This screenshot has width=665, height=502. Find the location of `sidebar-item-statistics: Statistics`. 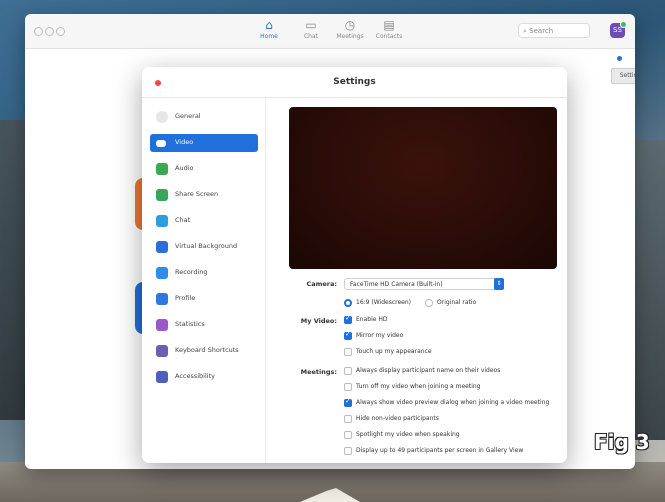

sidebar-item-statistics: Statistics is located at coordinates (204, 325).